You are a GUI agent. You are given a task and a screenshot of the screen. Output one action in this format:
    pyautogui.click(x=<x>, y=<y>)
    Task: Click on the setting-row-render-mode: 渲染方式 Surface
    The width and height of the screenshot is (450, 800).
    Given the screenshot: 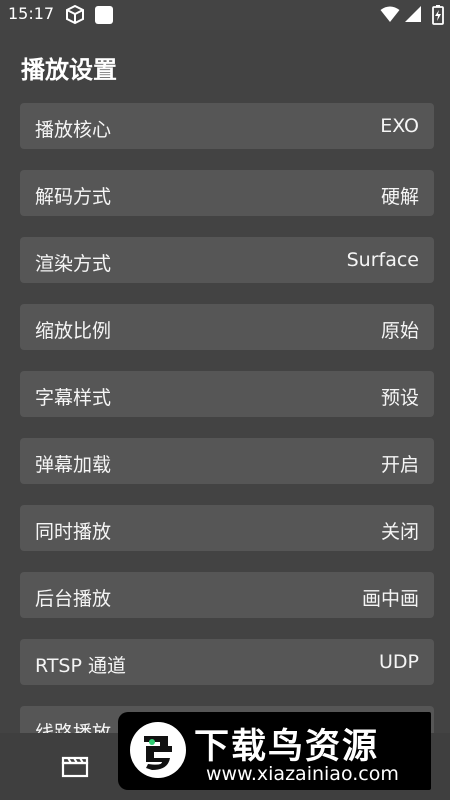 What is the action you would take?
    pyautogui.click(x=227, y=260)
    